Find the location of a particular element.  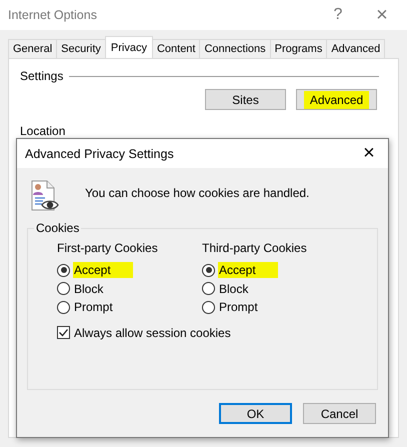

help-button: ? is located at coordinates (338, 15).